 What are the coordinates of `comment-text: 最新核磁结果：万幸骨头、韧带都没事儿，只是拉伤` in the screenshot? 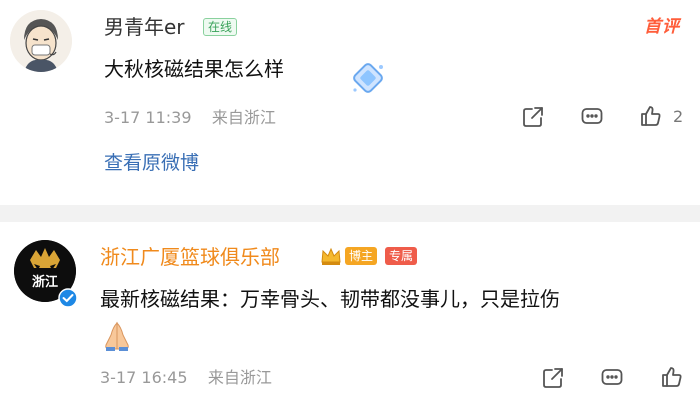 It's located at (330, 299).